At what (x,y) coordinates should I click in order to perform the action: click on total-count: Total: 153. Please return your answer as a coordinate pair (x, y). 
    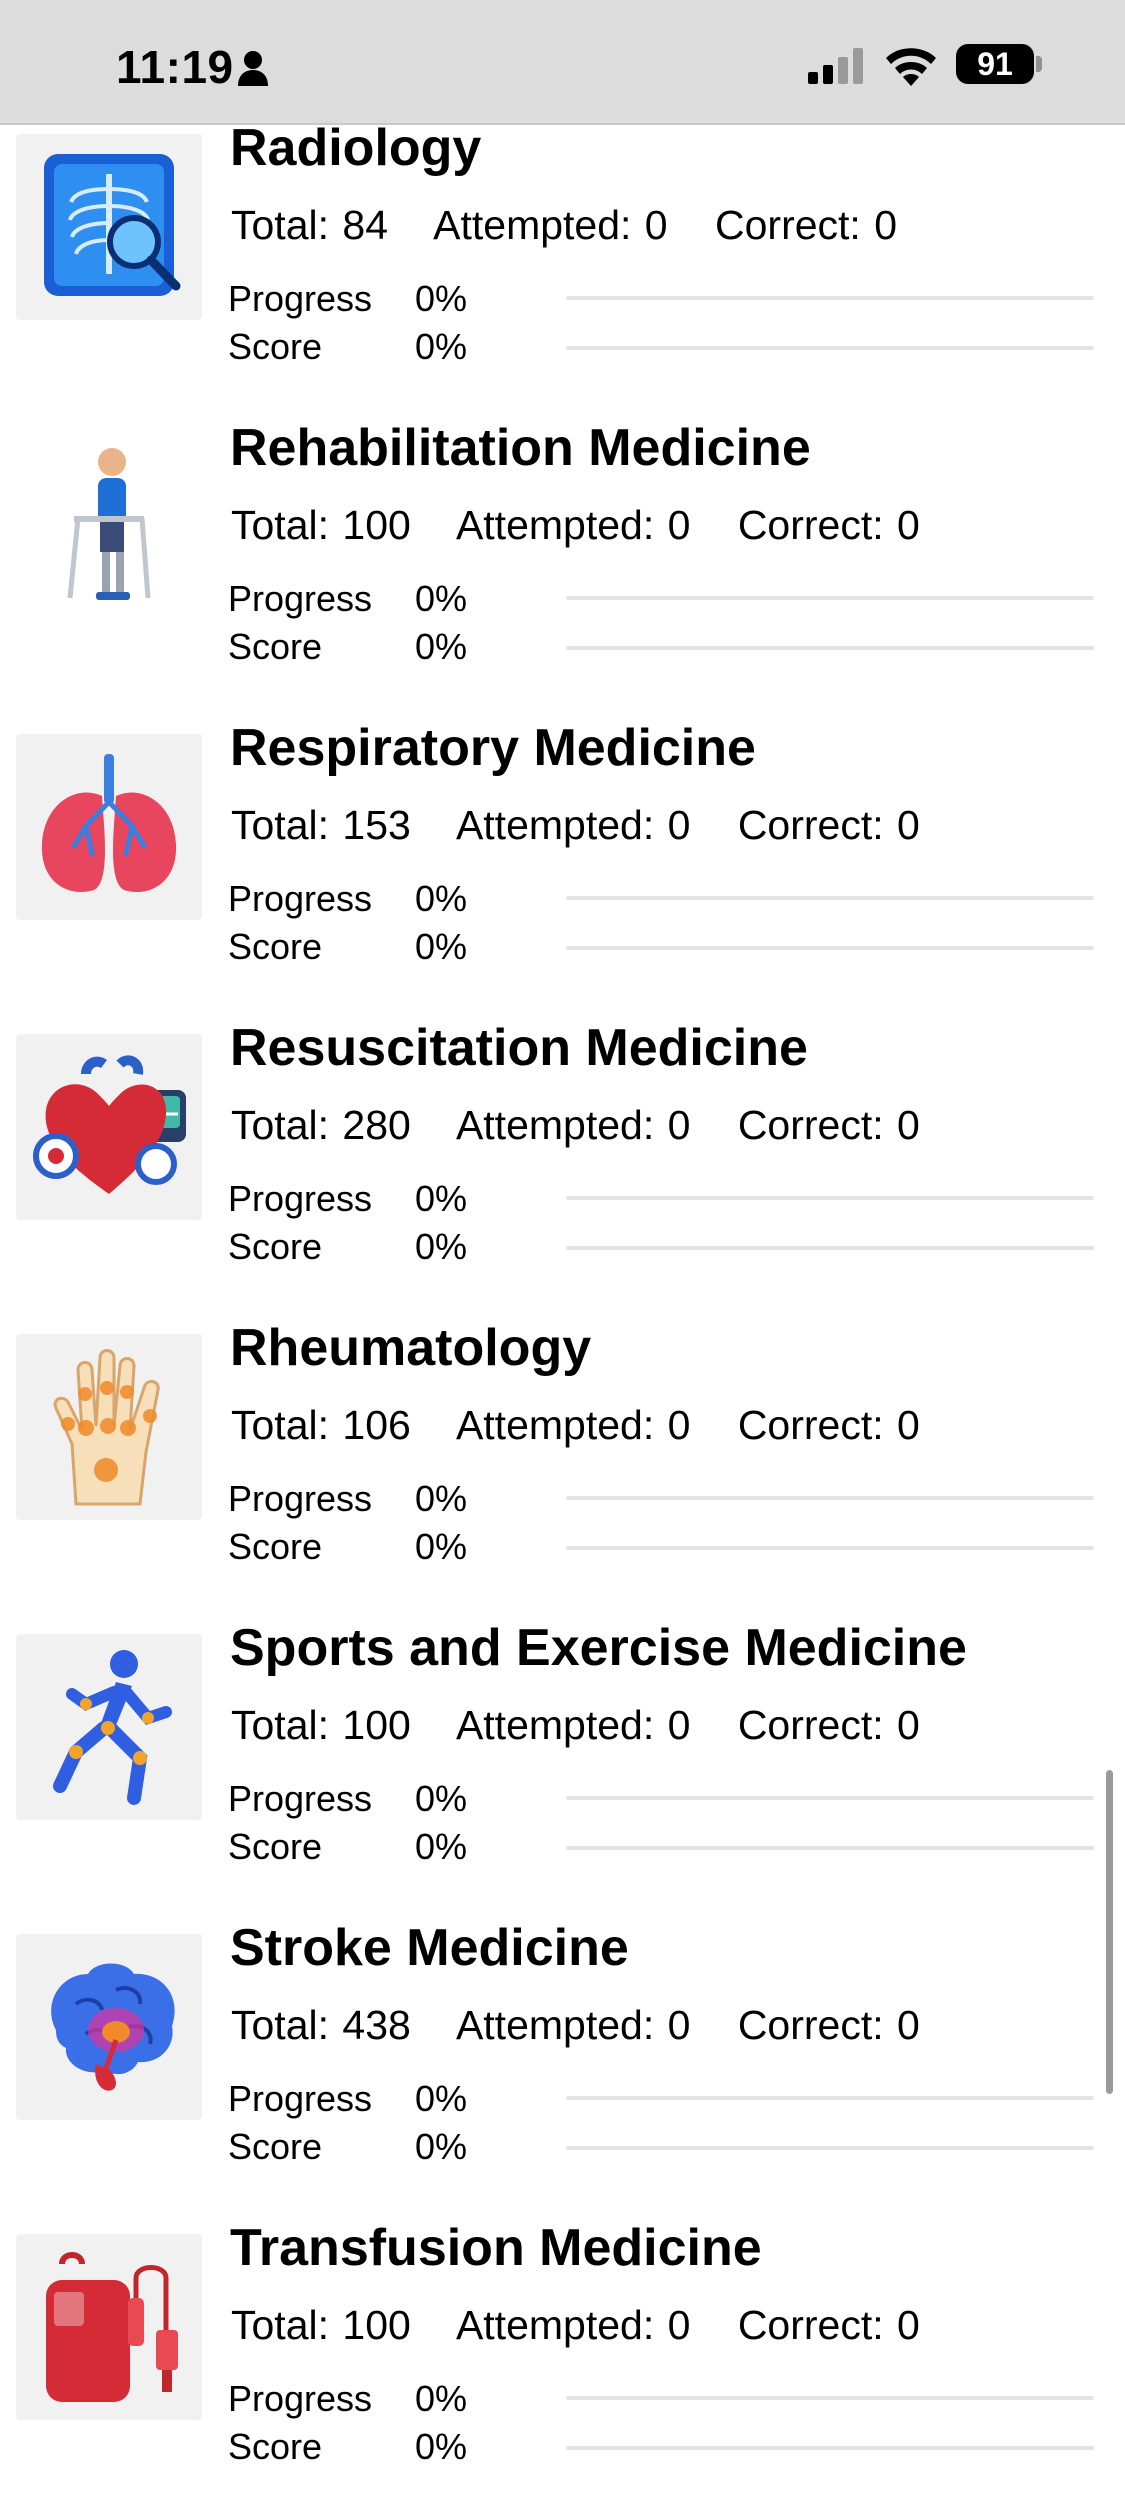
    Looking at the image, I should click on (321, 825).